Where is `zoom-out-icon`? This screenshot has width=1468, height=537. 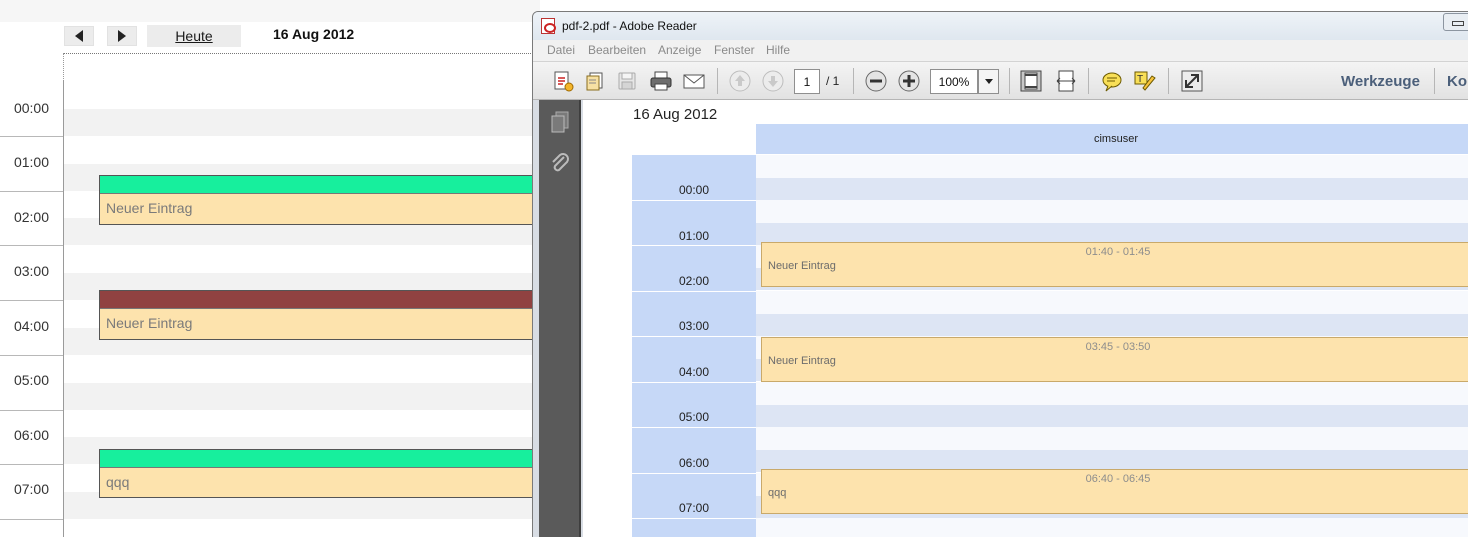
zoom-out-icon is located at coordinates (876, 81).